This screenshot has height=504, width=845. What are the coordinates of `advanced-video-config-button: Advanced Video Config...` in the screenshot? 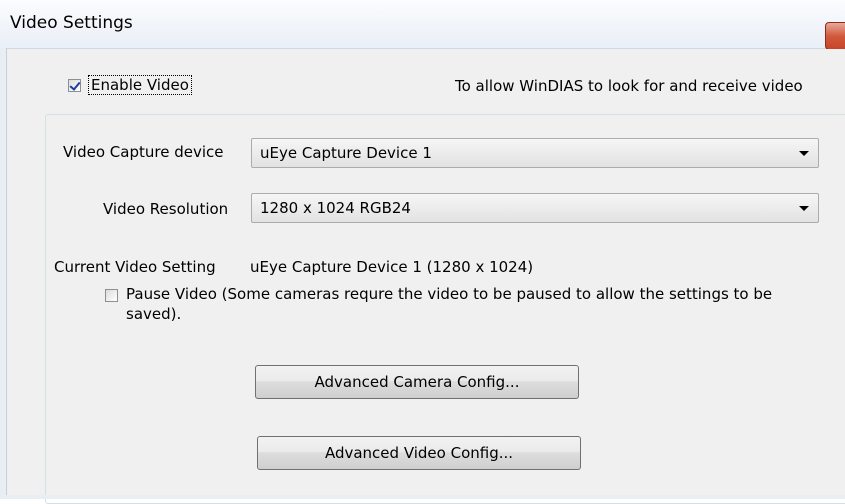 It's located at (419, 453).